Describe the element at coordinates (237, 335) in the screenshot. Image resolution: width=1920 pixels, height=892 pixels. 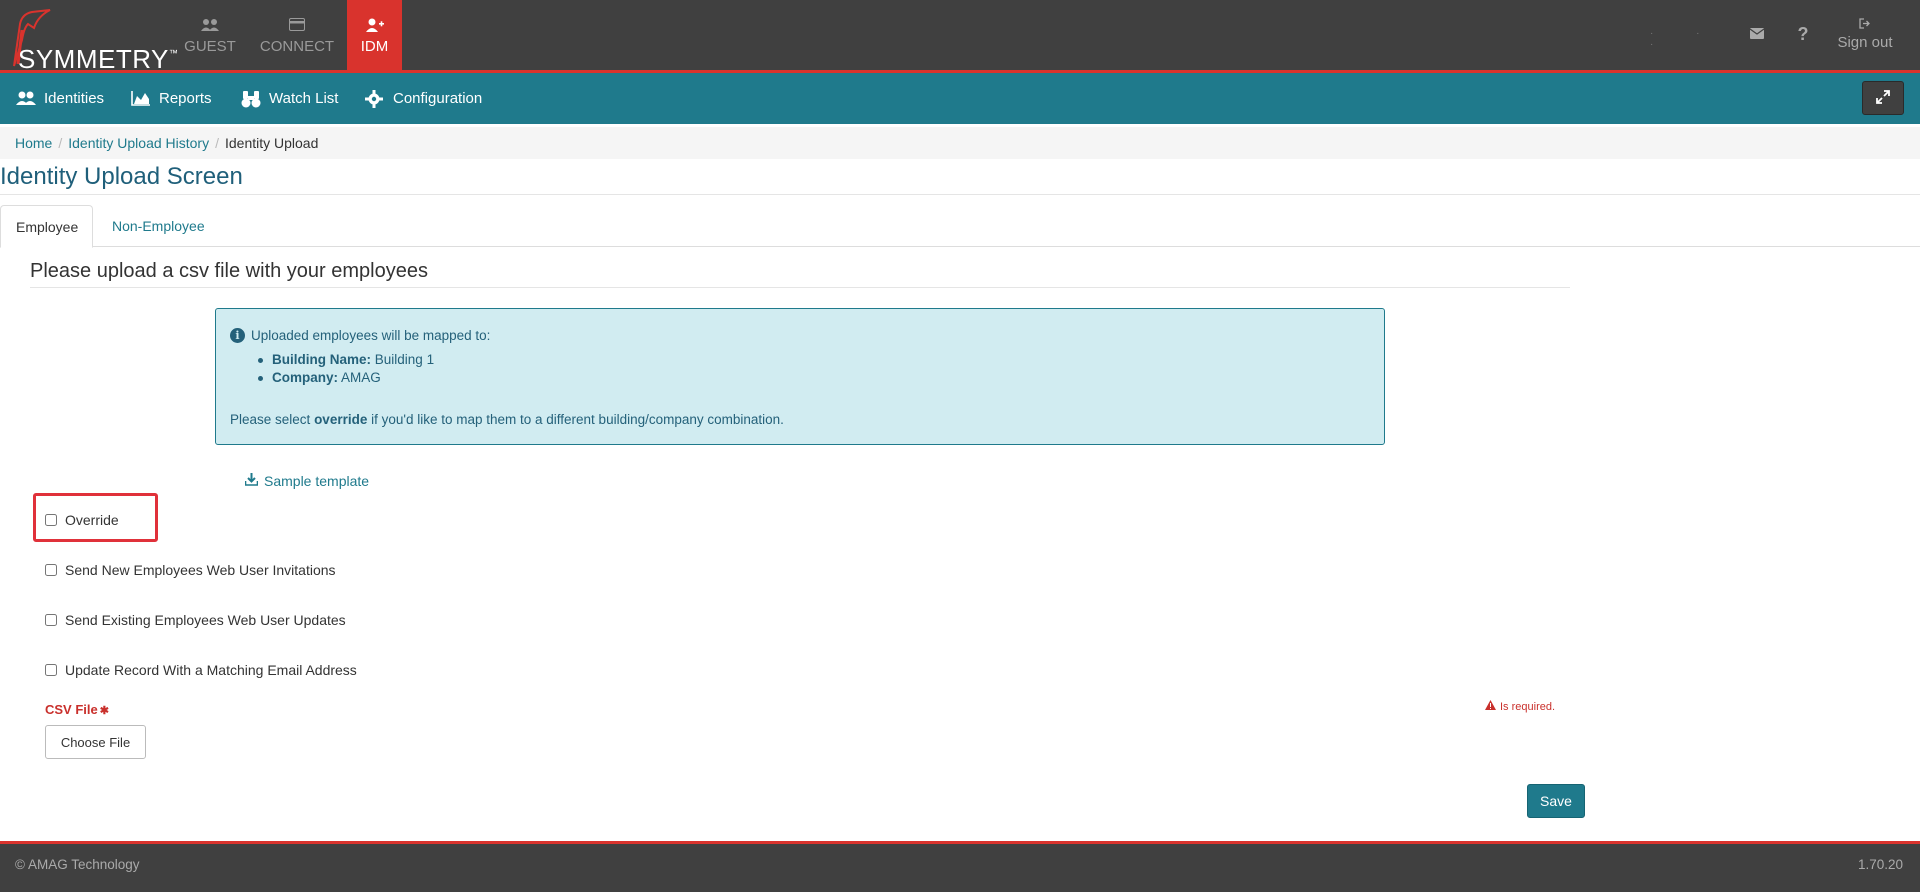
I see `info-icon: i` at that location.